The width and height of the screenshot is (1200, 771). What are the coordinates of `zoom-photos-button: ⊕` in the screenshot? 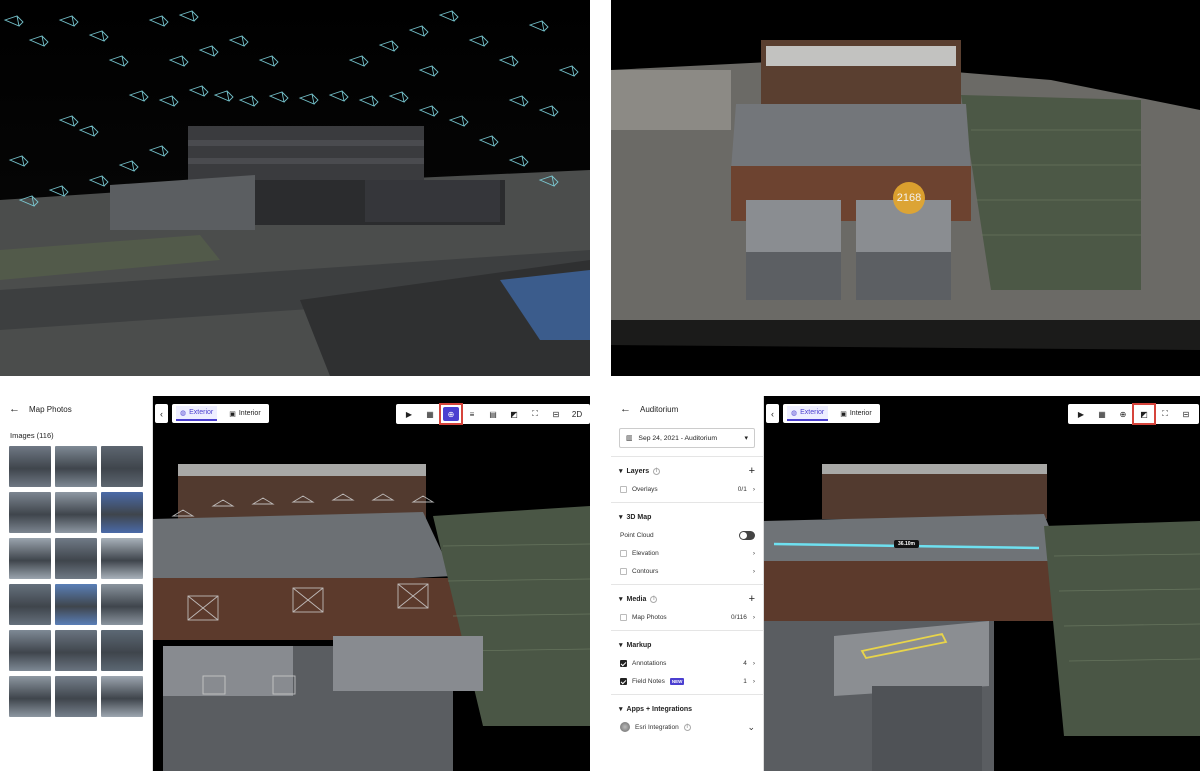 It's located at (451, 414).